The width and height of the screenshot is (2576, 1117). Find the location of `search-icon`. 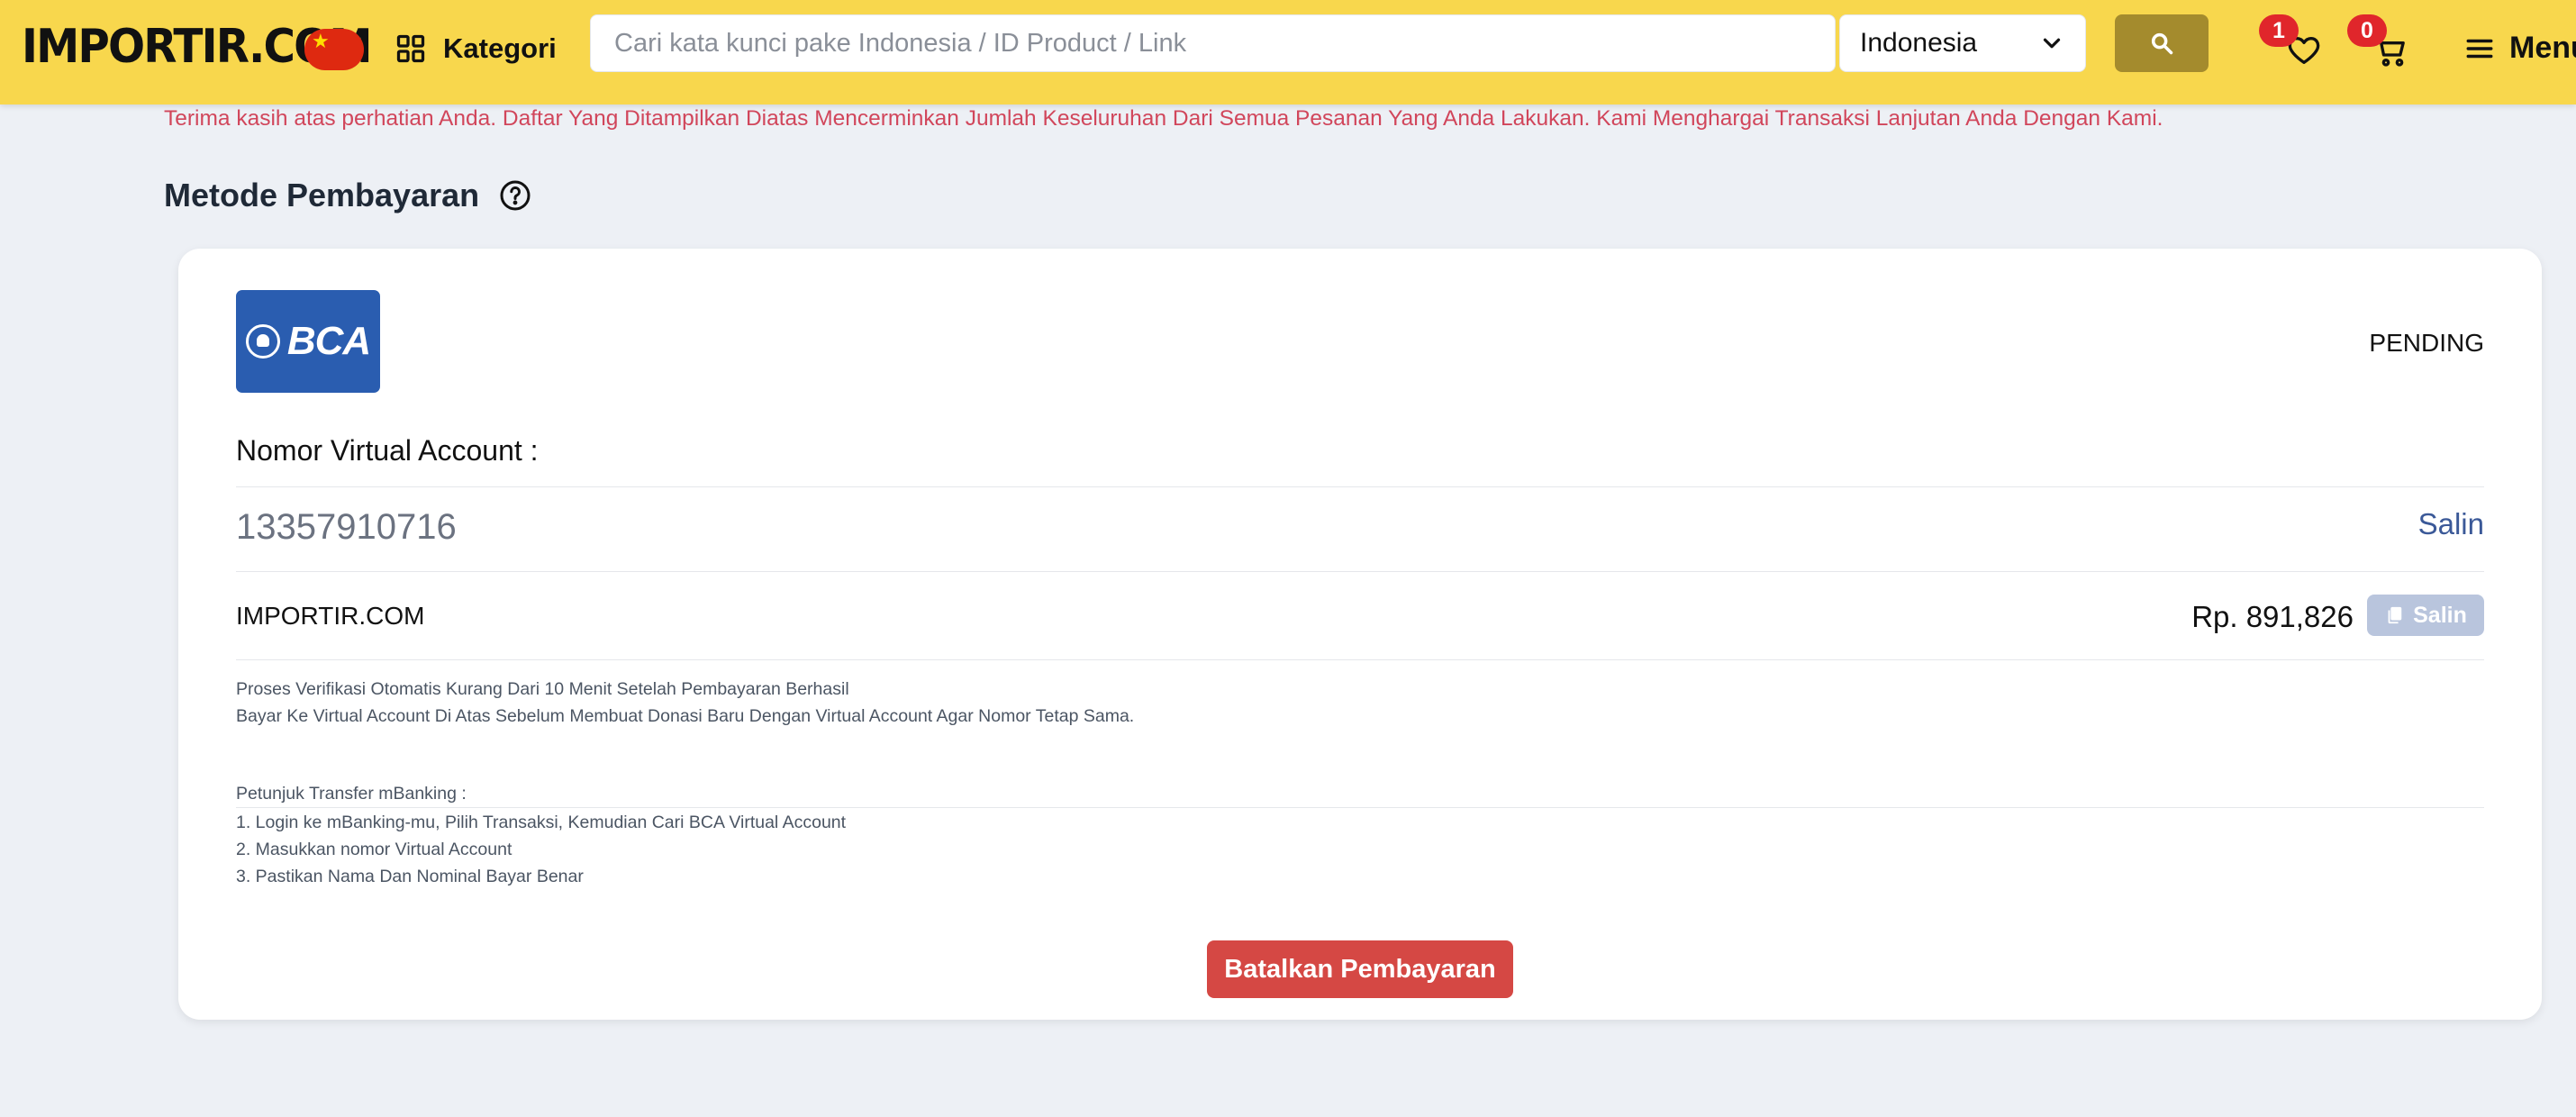

search-icon is located at coordinates (2162, 43).